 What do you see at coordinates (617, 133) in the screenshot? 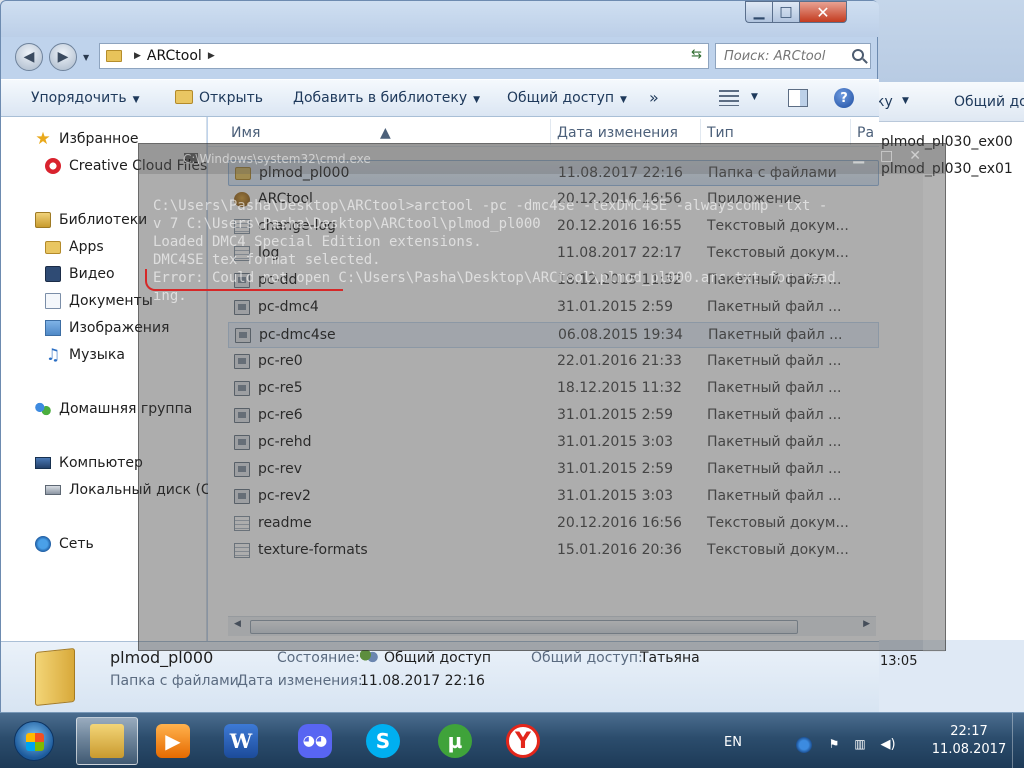
I see `column-date: Дата изменения` at bounding box center [617, 133].